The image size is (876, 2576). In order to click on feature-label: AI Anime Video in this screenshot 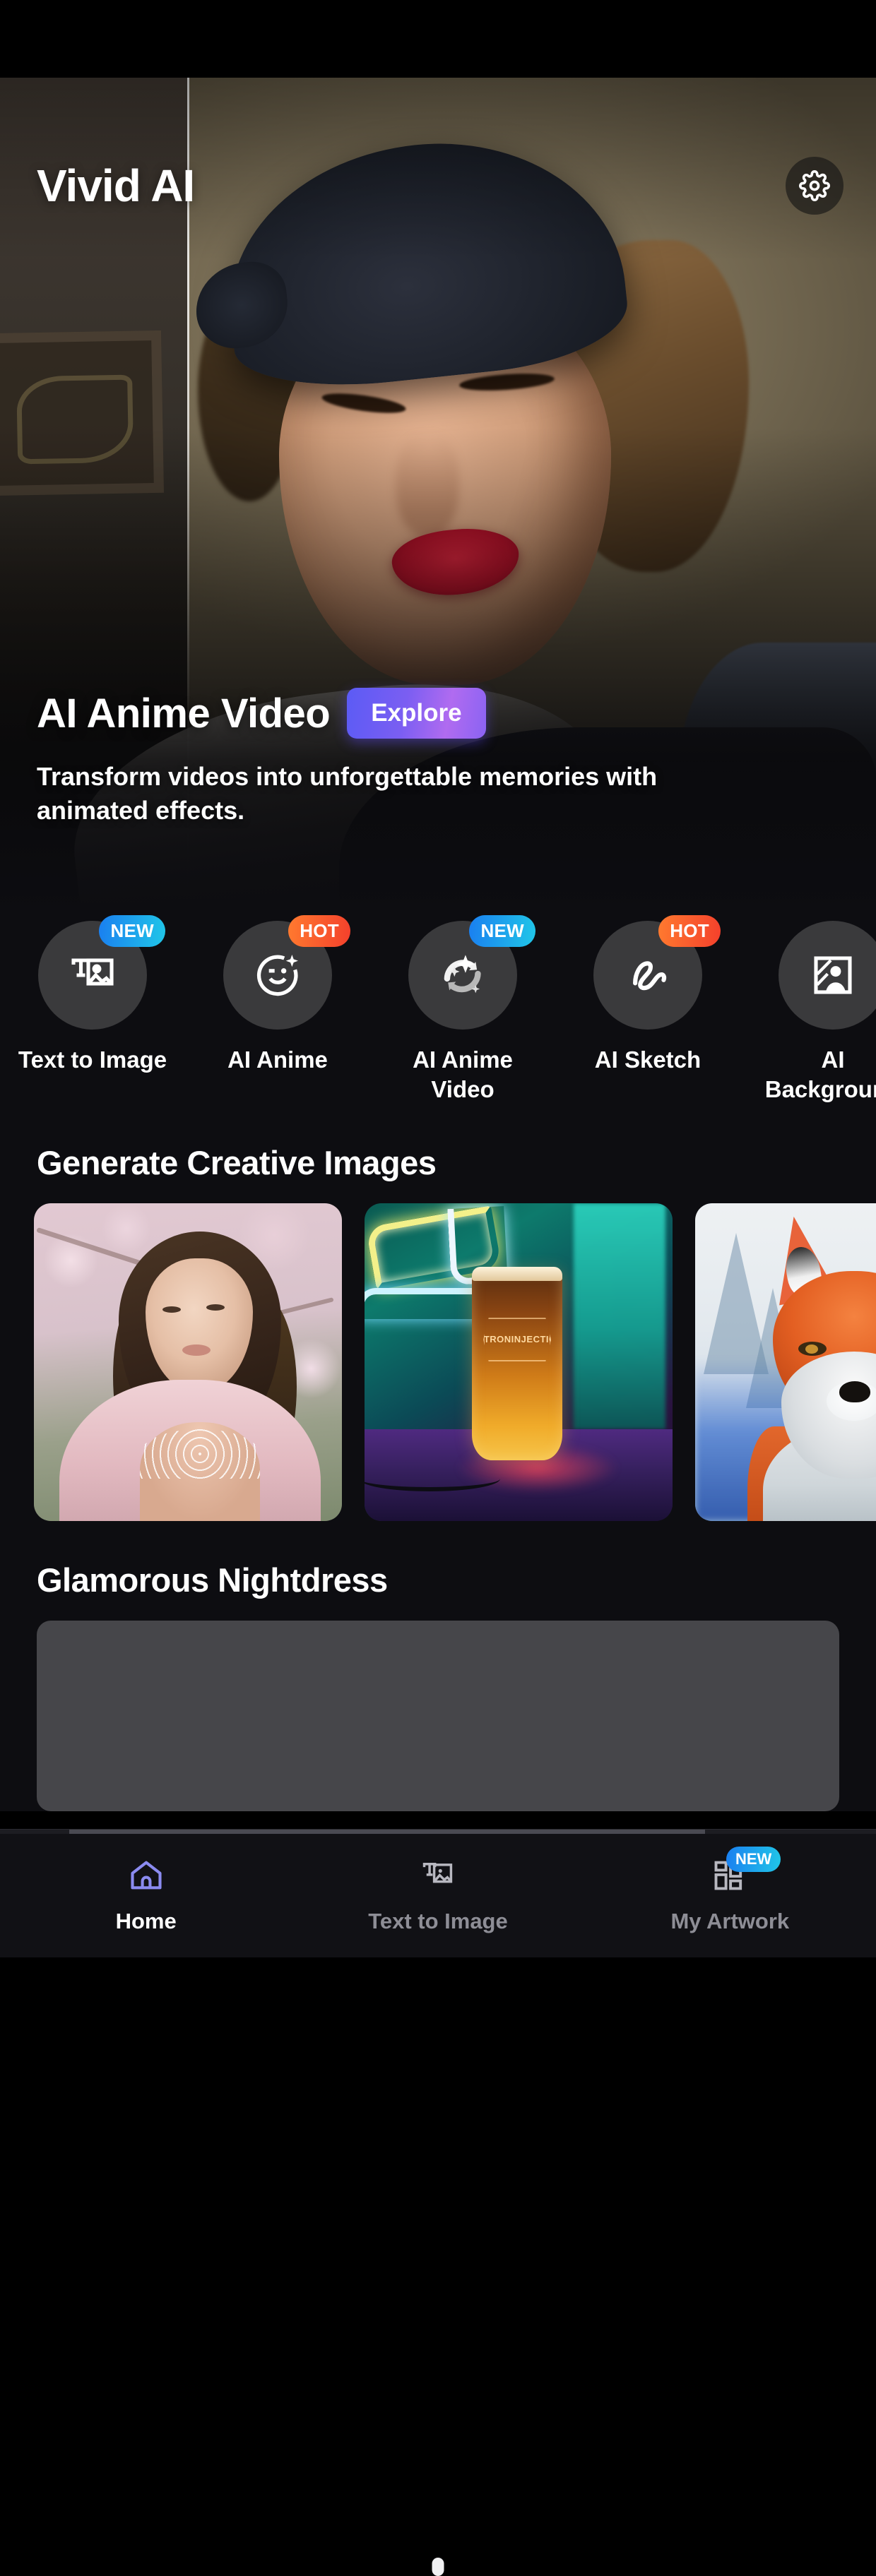, I will do `click(463, 1074)`.